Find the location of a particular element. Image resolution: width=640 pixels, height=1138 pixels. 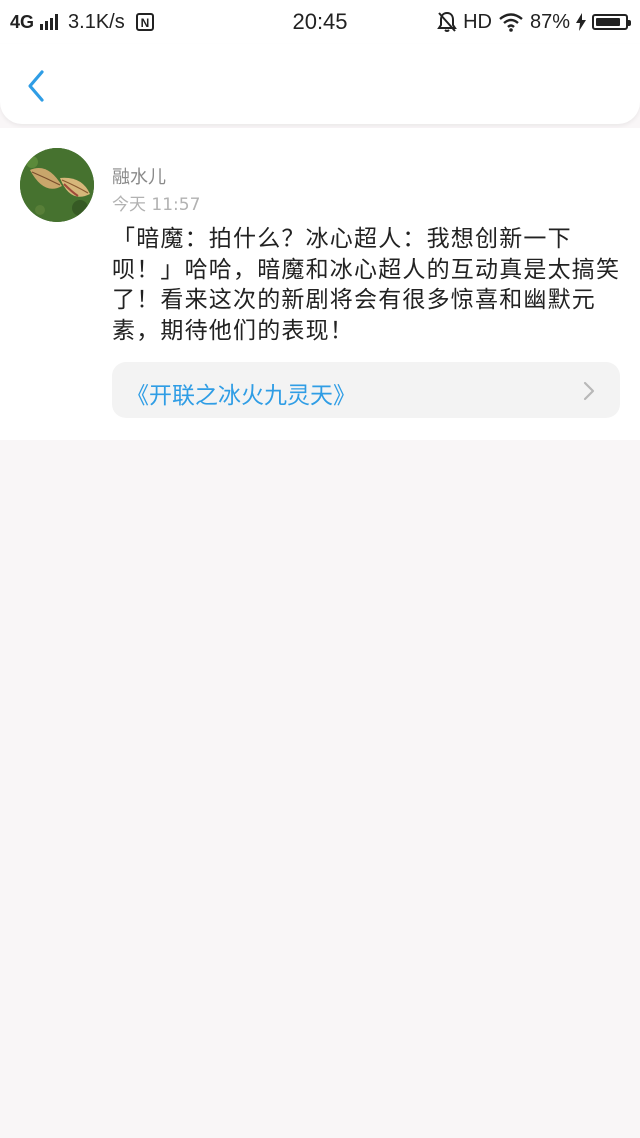

avatar-leaves-image is located at coordinates (57, 185).